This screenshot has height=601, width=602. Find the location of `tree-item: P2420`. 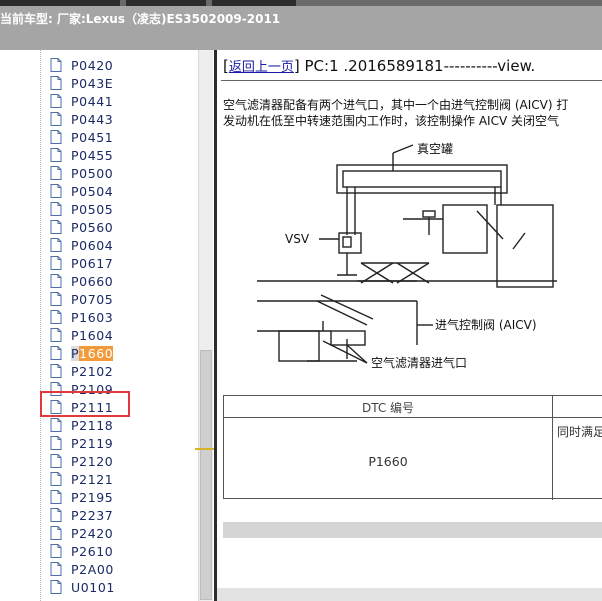

tree-item: P2420 is located at coordinates (120, 533).